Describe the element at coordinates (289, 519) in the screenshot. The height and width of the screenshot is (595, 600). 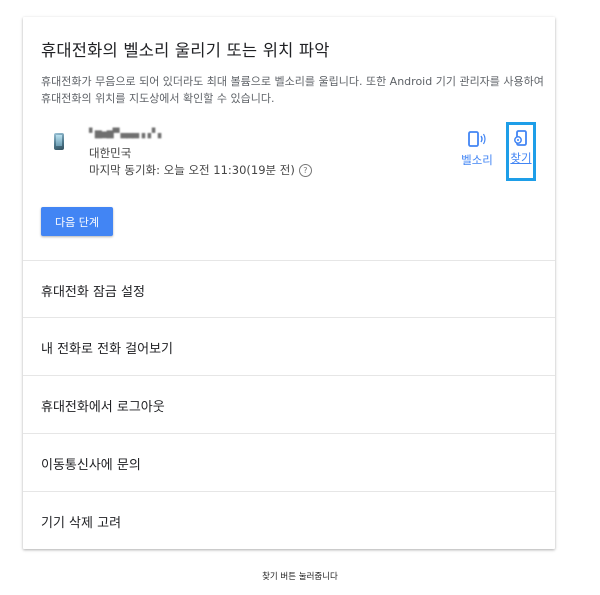
I see `menu-item-erase-device: 기기 삭제 고려` at that location.